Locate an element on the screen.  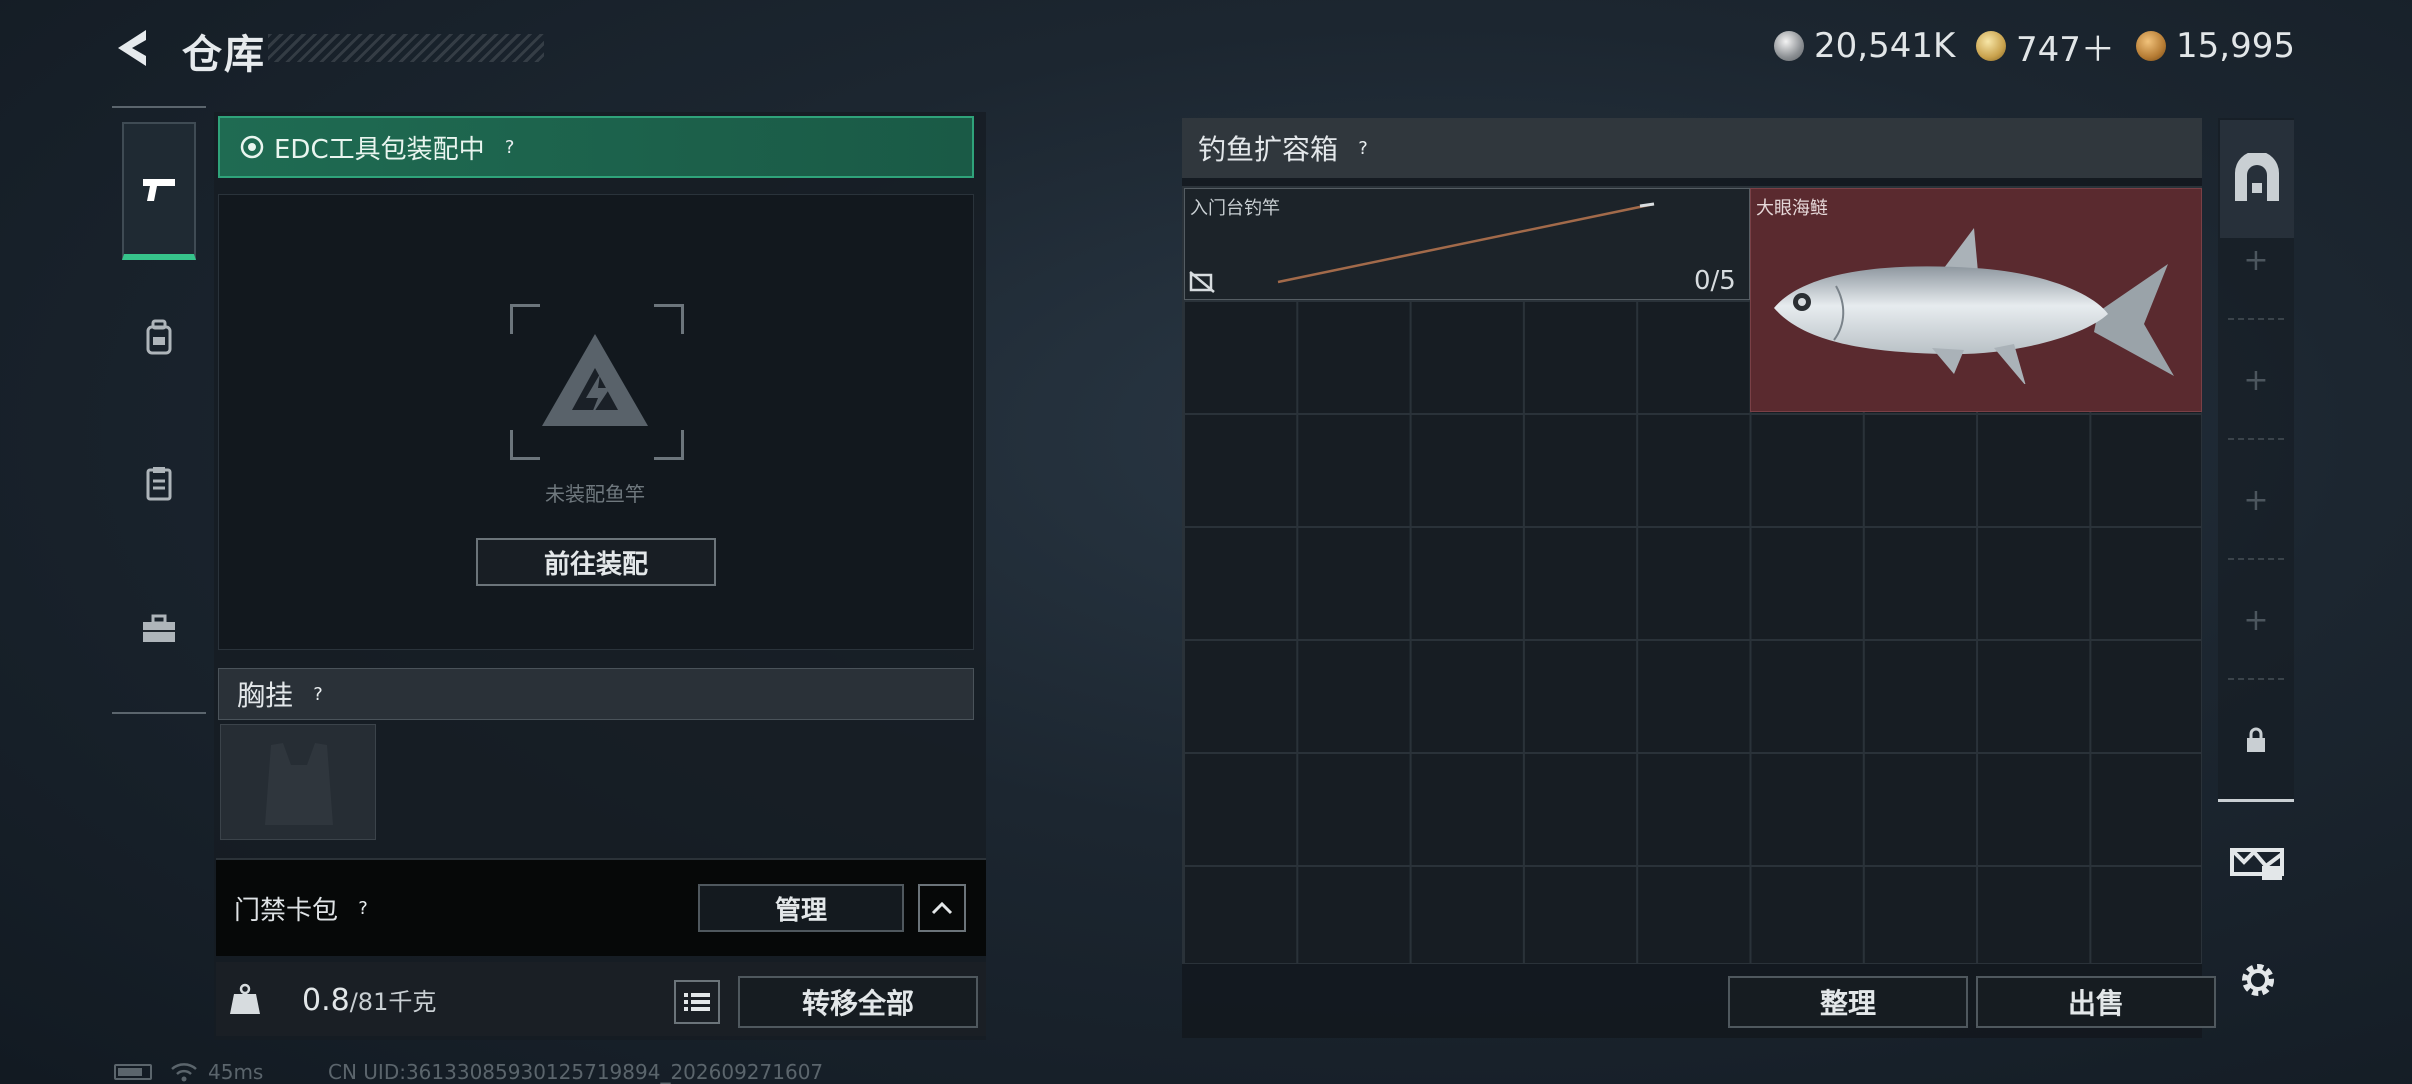
tab-toolbox is located at coordinates (159, 629).